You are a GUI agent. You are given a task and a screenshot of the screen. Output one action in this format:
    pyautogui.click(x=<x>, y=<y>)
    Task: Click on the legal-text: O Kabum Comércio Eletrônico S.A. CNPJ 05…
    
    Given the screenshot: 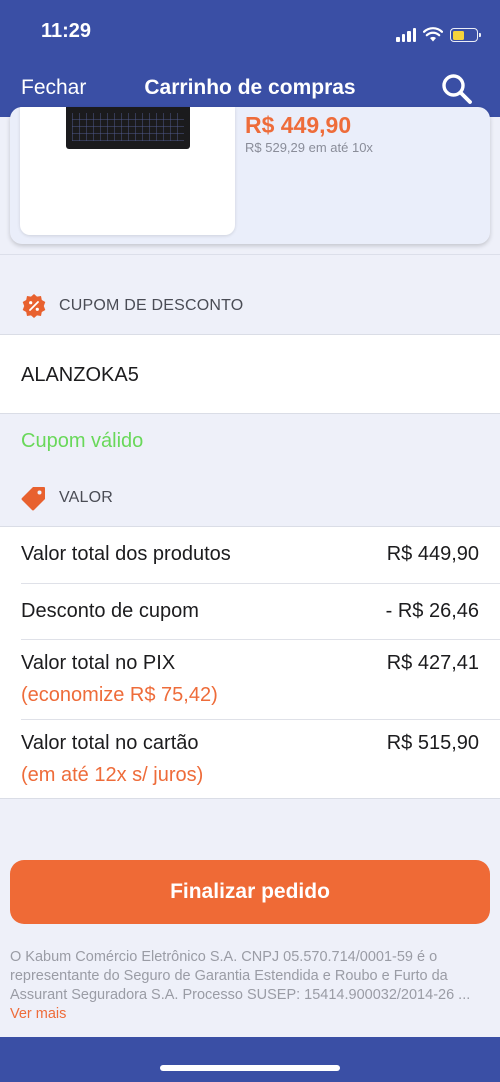 What is the action you would take?
    pyautogui.click(x=240, y=976)
    